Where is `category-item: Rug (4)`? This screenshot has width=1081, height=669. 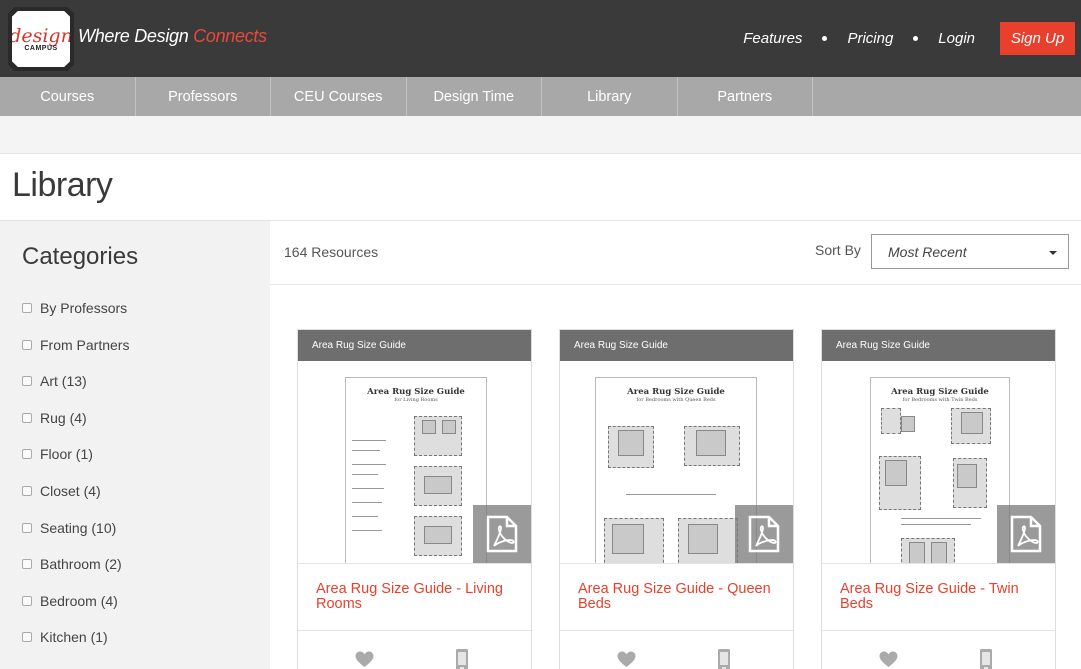 category-item: Rug (4) is located at coordinates (75, 428).